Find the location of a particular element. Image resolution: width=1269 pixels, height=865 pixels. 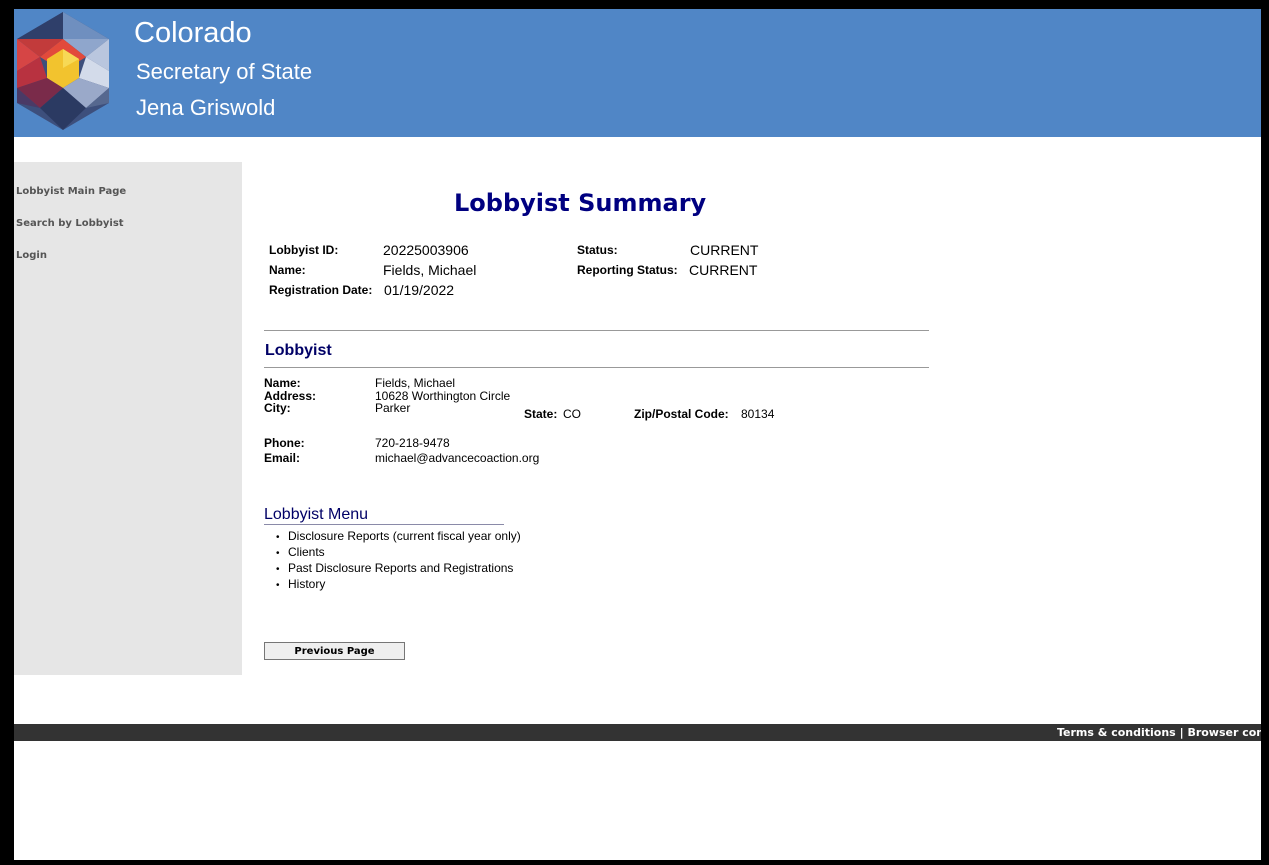

zip-label: Zip/Postal Code: is located at coordinates (681, 414).